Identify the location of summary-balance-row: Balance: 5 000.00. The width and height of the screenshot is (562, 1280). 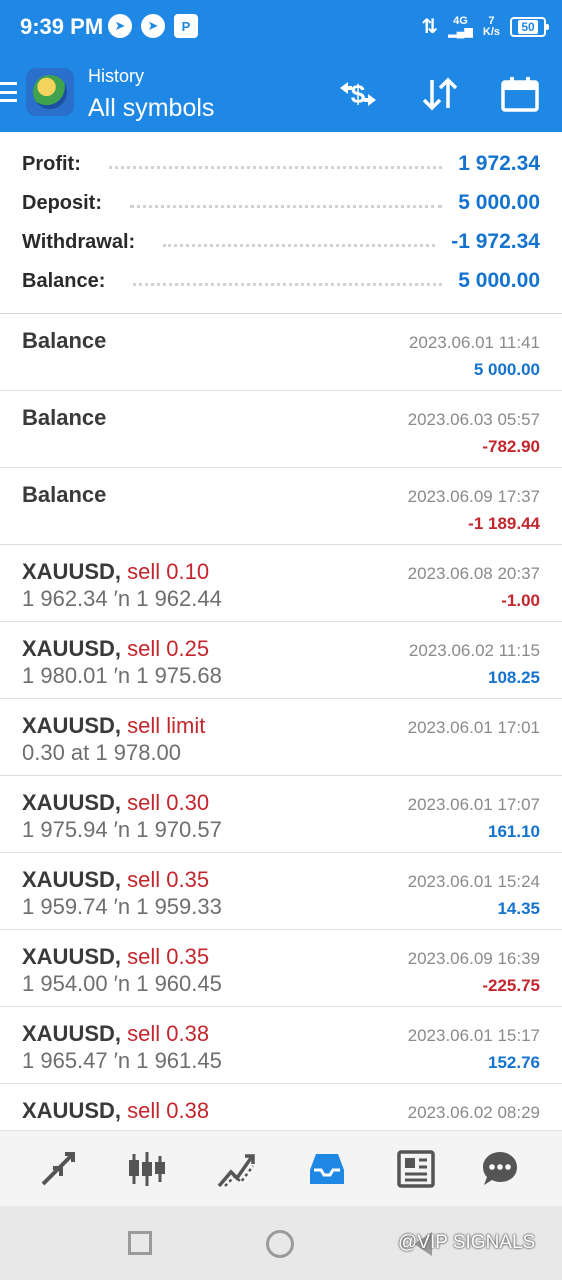
(281, 281).